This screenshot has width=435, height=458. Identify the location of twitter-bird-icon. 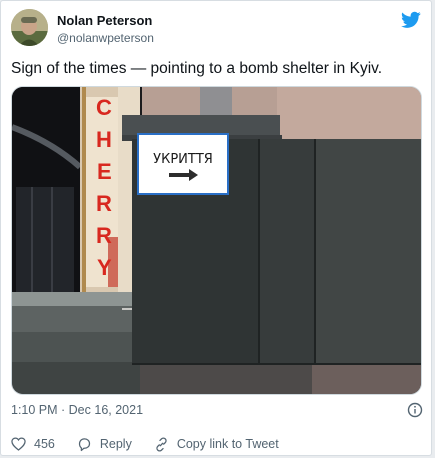
(411, 20).